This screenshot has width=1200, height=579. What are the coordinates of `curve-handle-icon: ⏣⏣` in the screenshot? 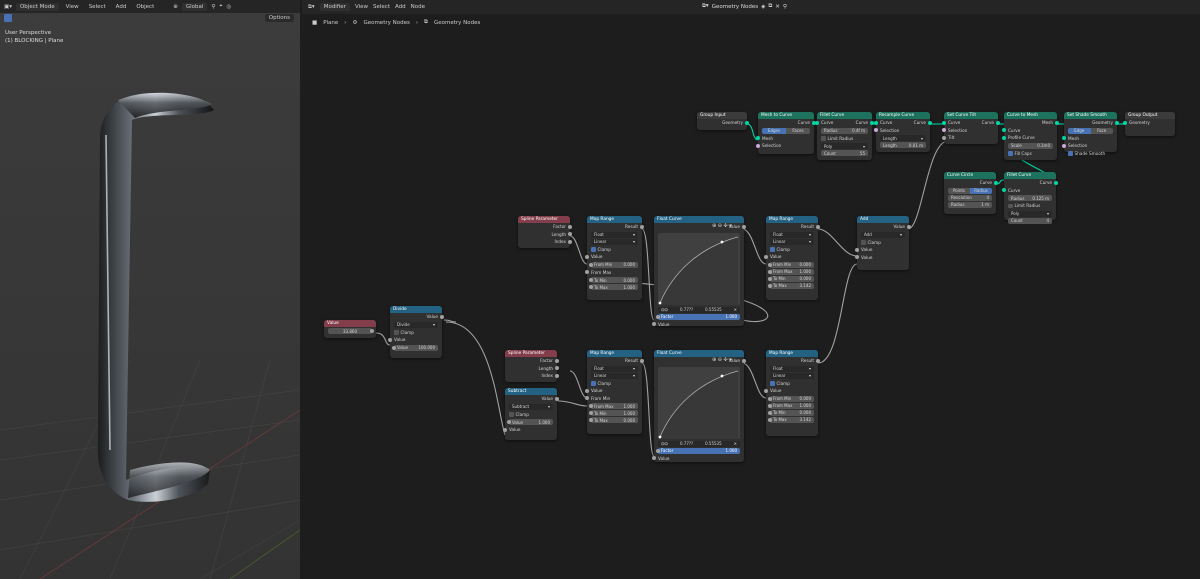 It's located at (664, 443).